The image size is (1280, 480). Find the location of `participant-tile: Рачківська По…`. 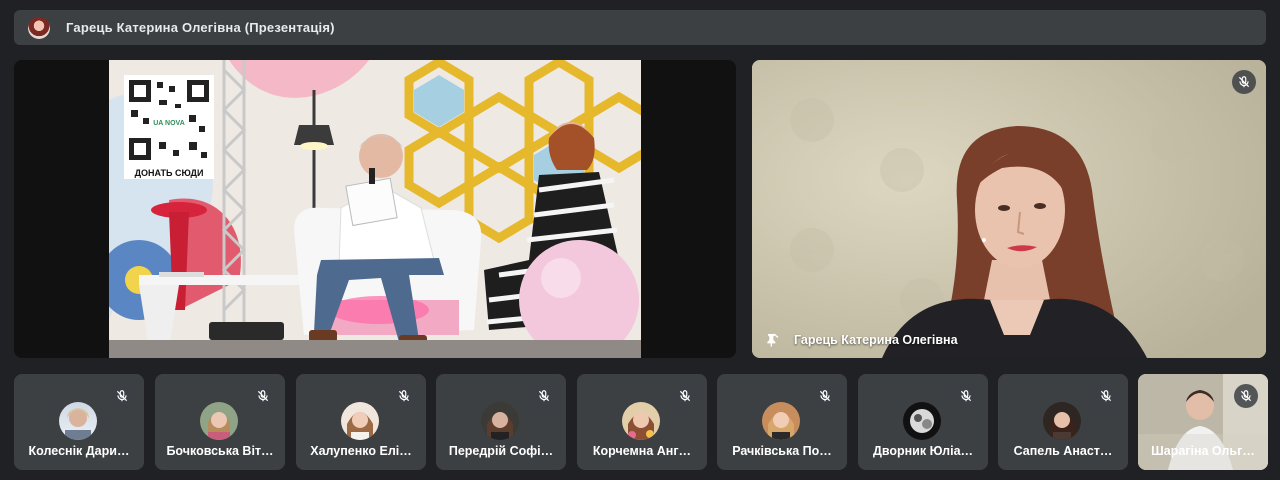

participant-tile: Рачківська По… is located at coordinates (782, 422).